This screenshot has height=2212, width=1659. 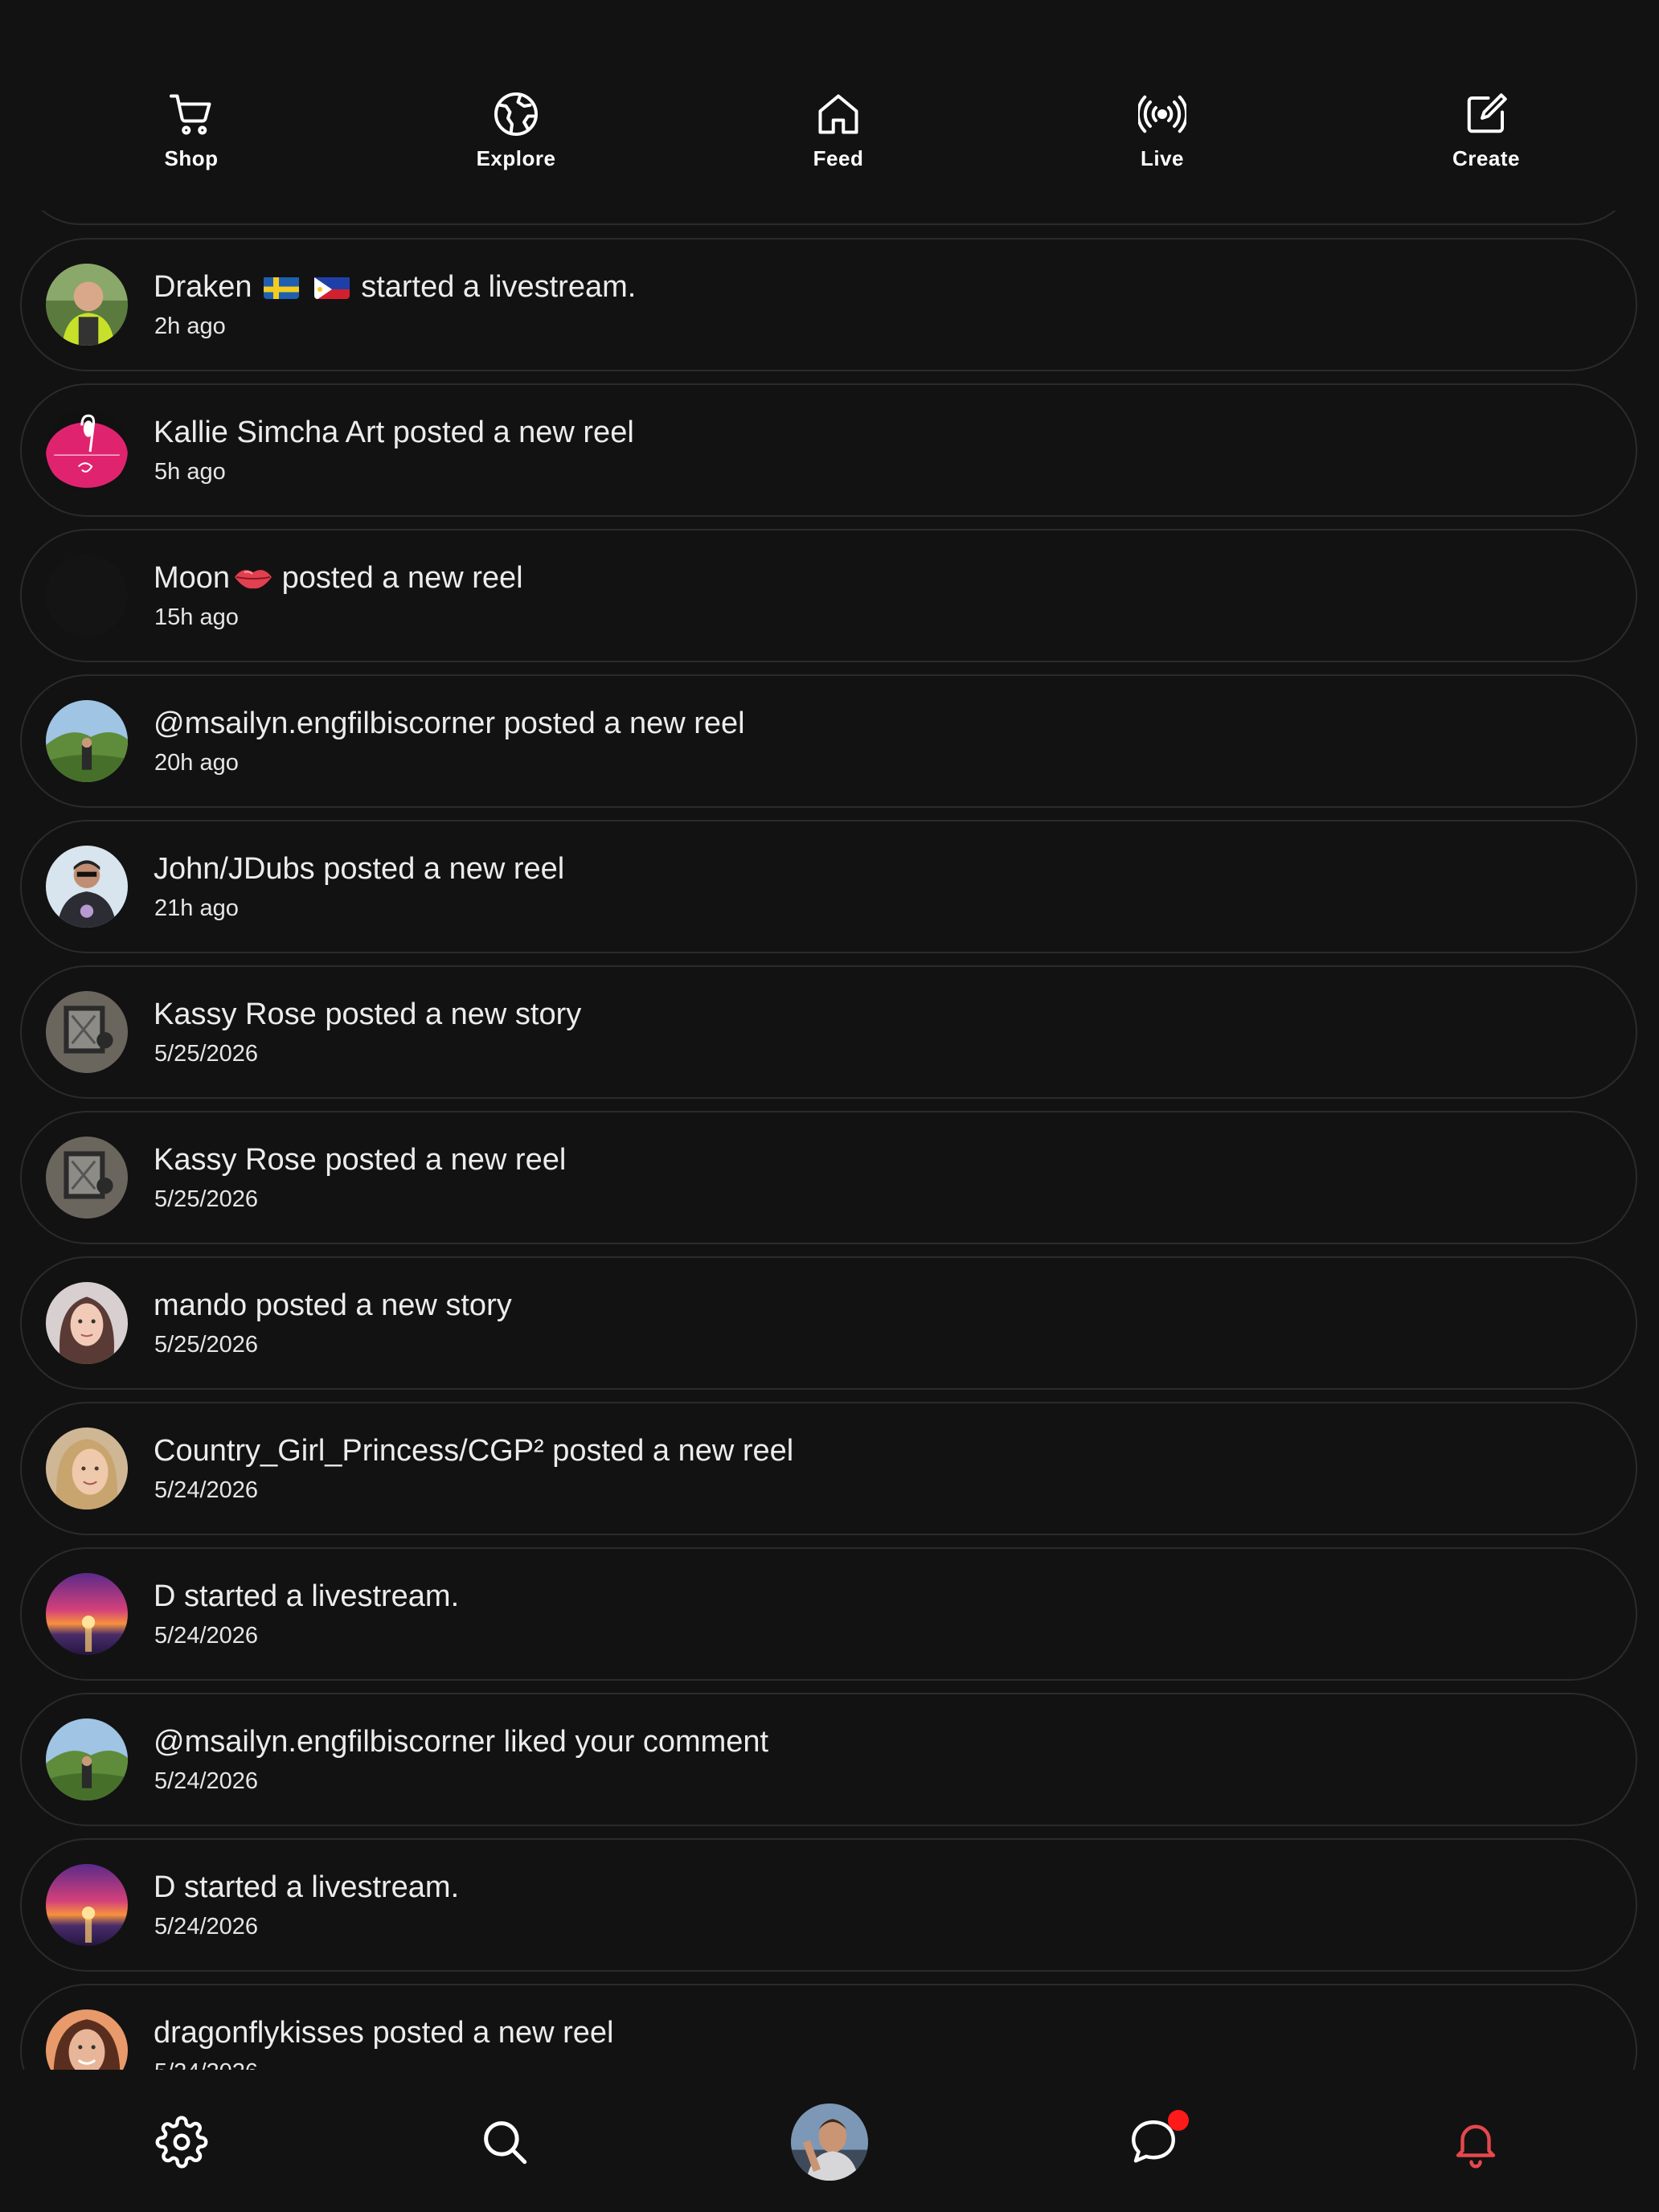 I want to click on user-name: Moon, so click(x=192, y=578).